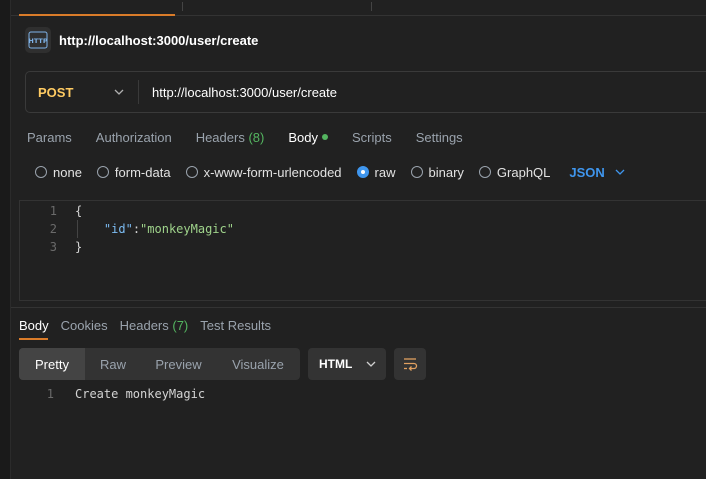 The height and width of the screenshot is (479, 706). Describe the element at coordinates (113, 364) in the screenshot. I see `view-mode-raw: Raw` at that location.